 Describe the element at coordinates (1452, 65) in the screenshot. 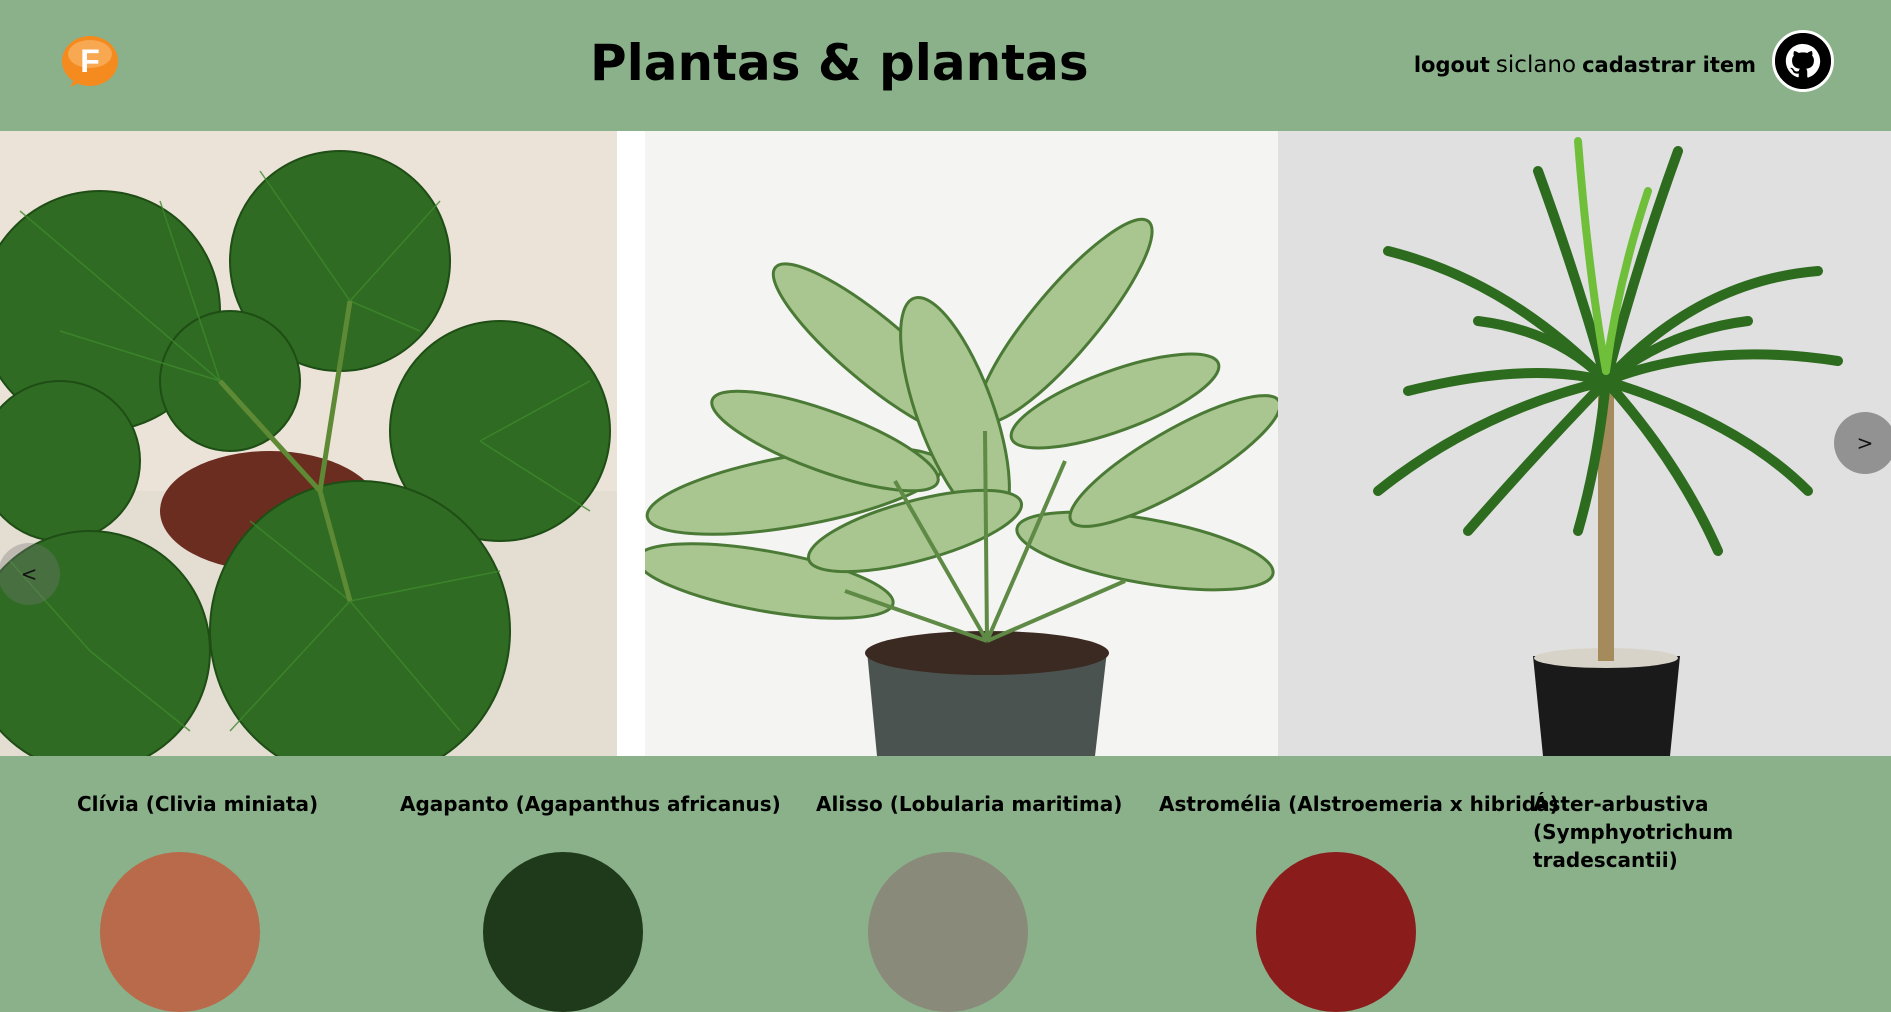

I see `logout-link: logout` at that location.